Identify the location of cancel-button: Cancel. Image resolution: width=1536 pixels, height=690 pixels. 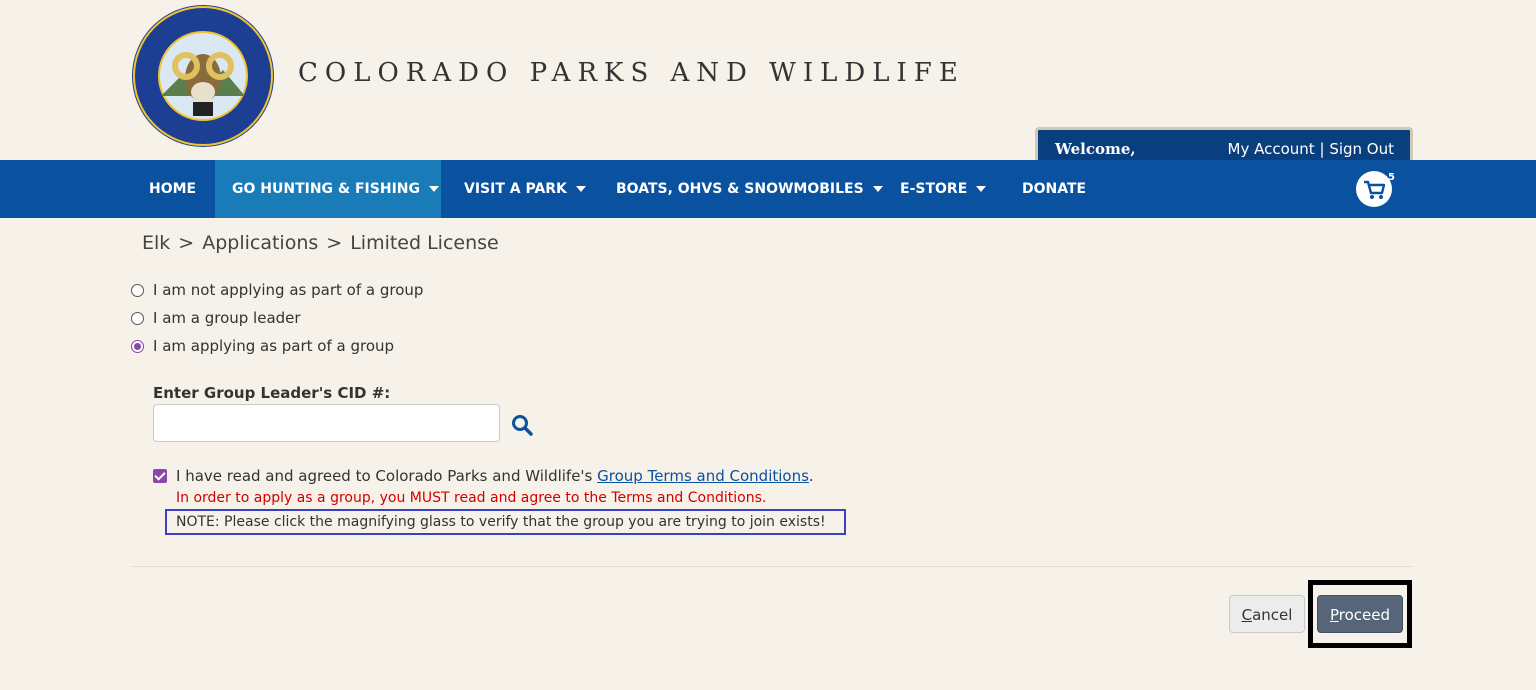
(1267, 614).